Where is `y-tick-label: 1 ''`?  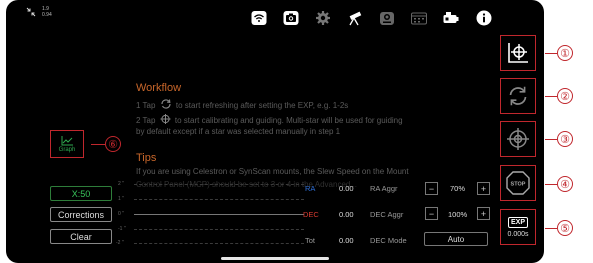
y-tick-label: 1 '' is located at coordinates (121, 199).